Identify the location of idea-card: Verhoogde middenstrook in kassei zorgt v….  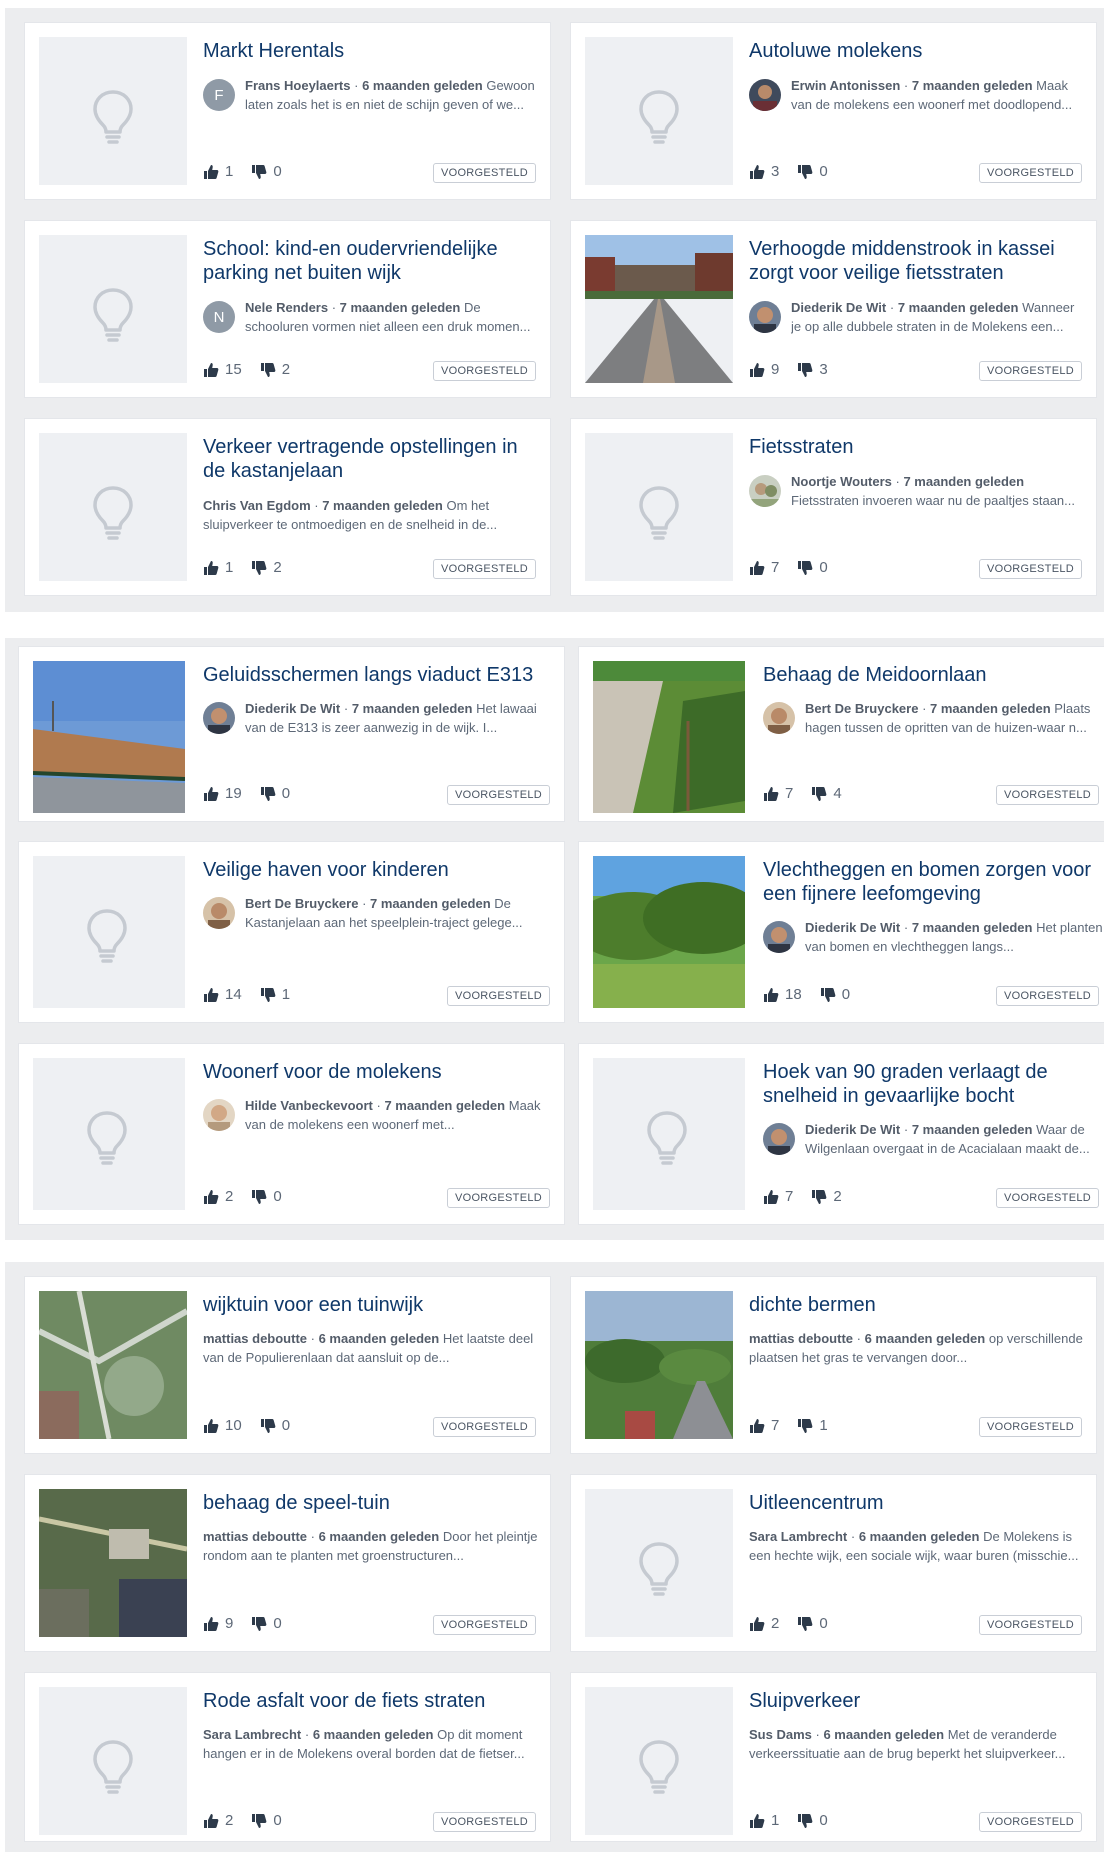
(833, 309).